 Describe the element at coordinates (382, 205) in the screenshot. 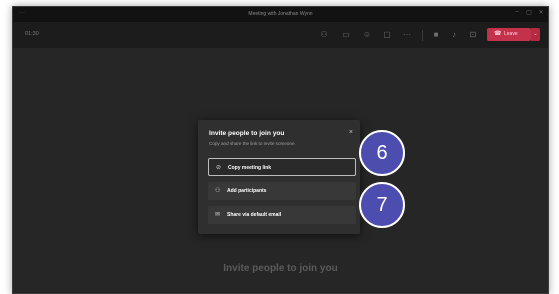

I see `step-badge-7: 7` at that location.